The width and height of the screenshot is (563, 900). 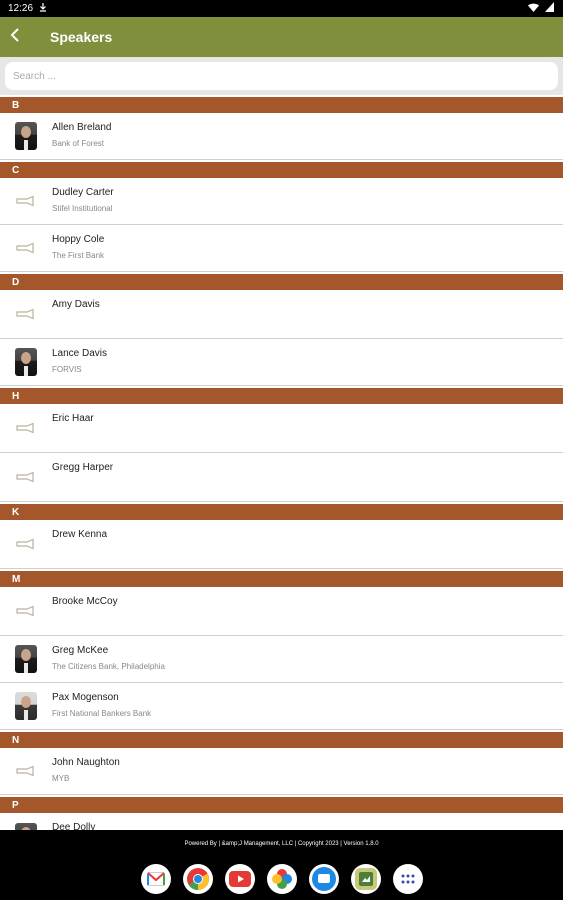 I want to click on speaker-name: Gregg Harper, so click(x=83, y=467).